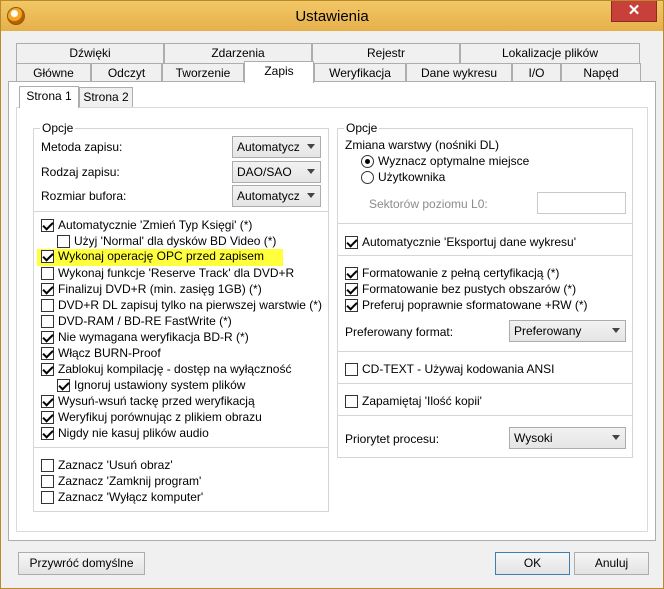  I want to click on never-delete-audio-checkbox: Nigdy nie kasuj plików audio, so click(125, 434).